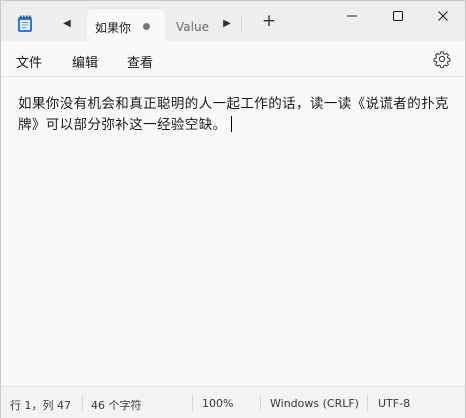  Describe the element at coordinates (231, 124) in the screenshot. I see `text-caret` at that location.